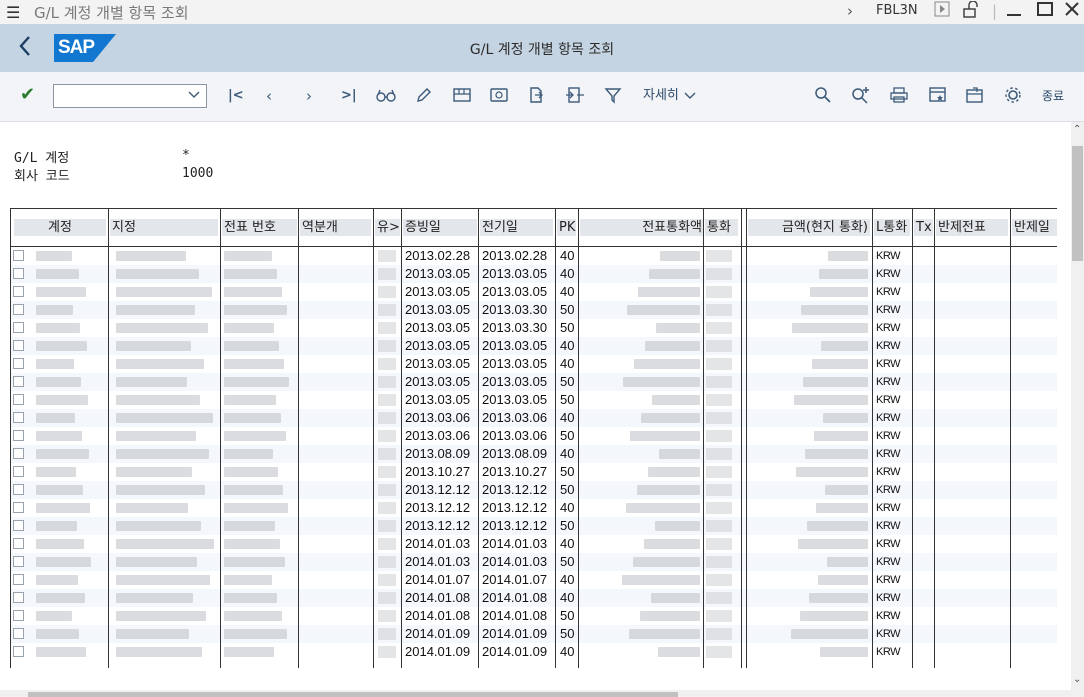  I want to click on column-header-account: 계정, so click(60, 227).